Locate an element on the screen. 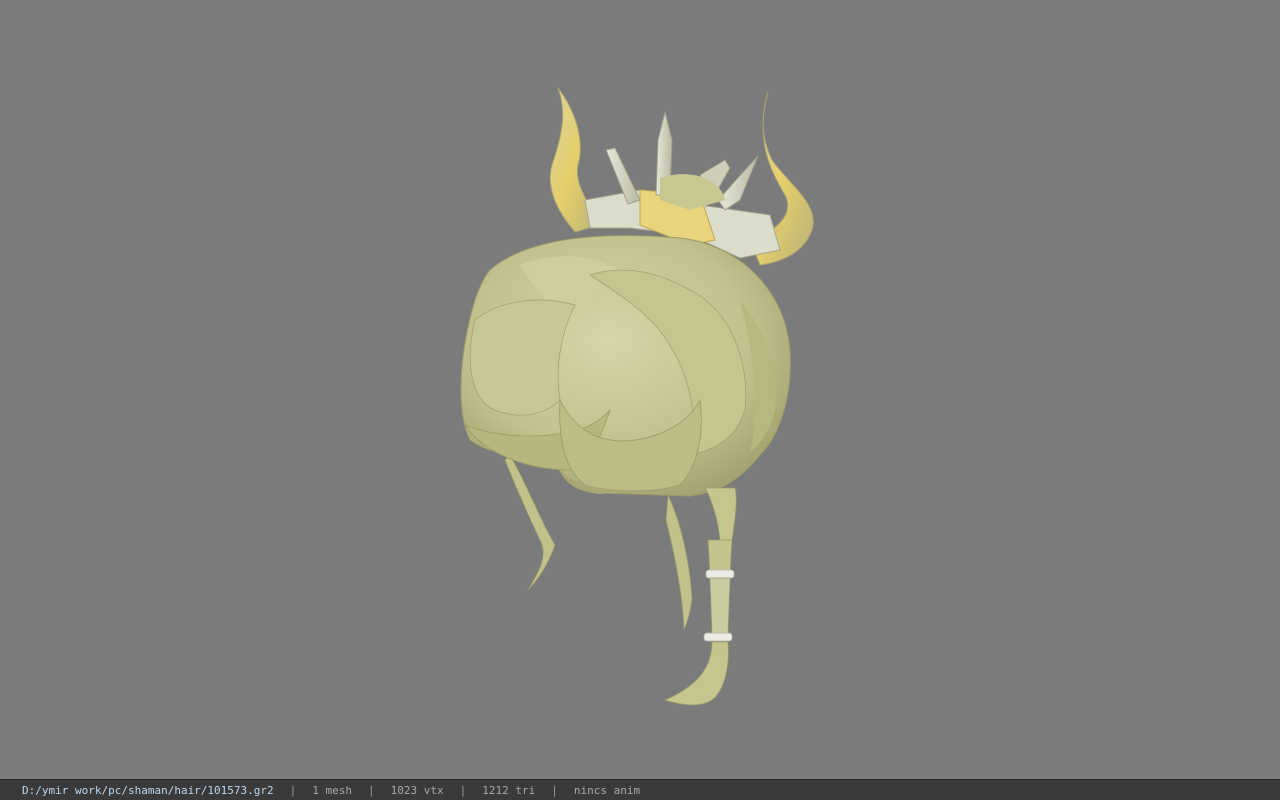 The image size is (1280, 800). mesh-count-label: 1 mesh is located at coordinates (332, 790).